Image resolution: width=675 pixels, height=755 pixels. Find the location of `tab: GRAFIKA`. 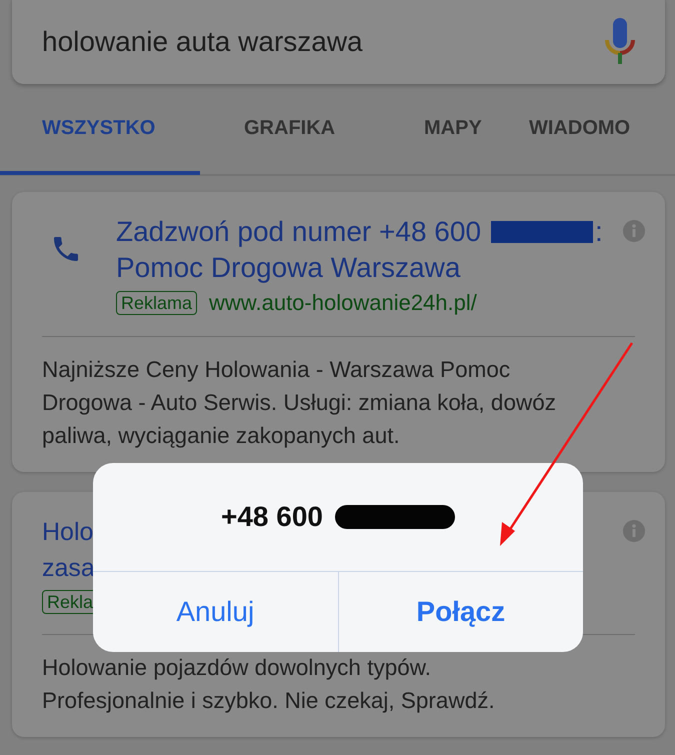

tab: GRAFIKA is located at coordinates (289, 130).